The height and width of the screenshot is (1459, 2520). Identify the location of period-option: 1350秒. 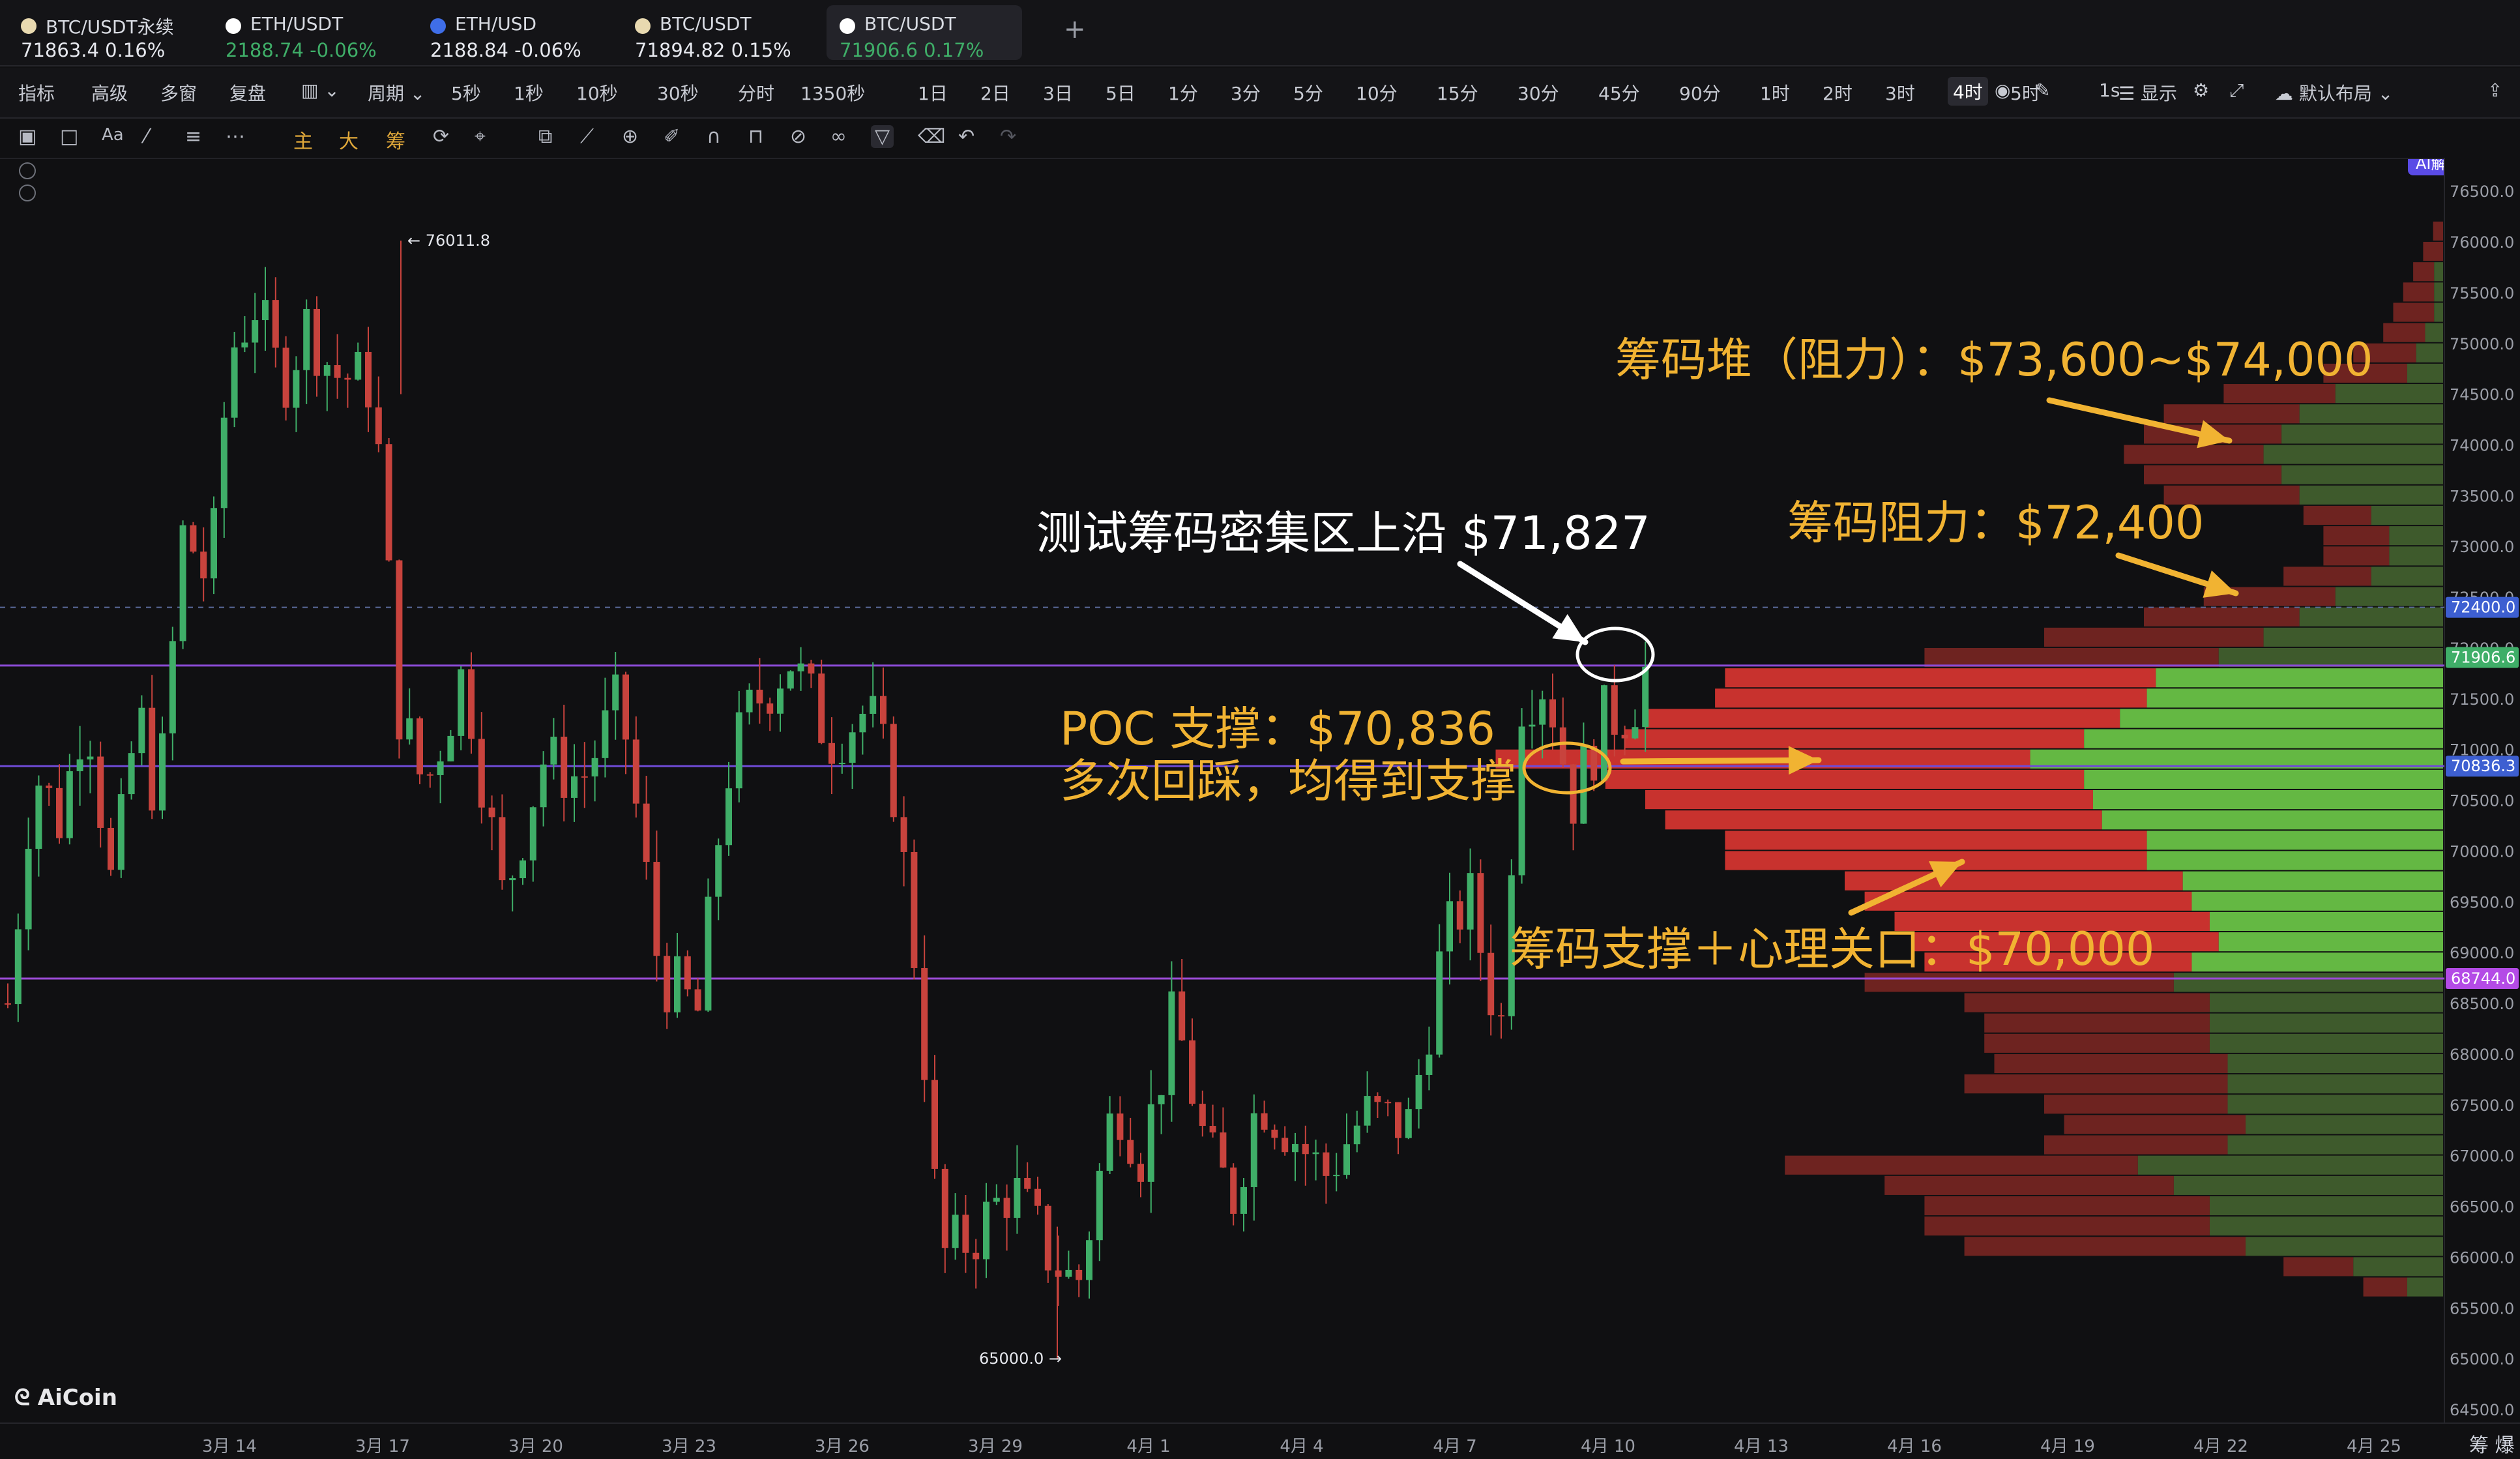
(833, 93).